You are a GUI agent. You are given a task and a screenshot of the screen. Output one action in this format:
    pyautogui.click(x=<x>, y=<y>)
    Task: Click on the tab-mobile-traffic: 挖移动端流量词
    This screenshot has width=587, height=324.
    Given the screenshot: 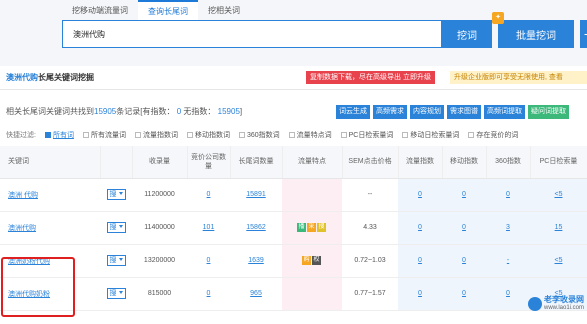 What is the action you would take?
    pyautogui.click(x=100, y=10)
    